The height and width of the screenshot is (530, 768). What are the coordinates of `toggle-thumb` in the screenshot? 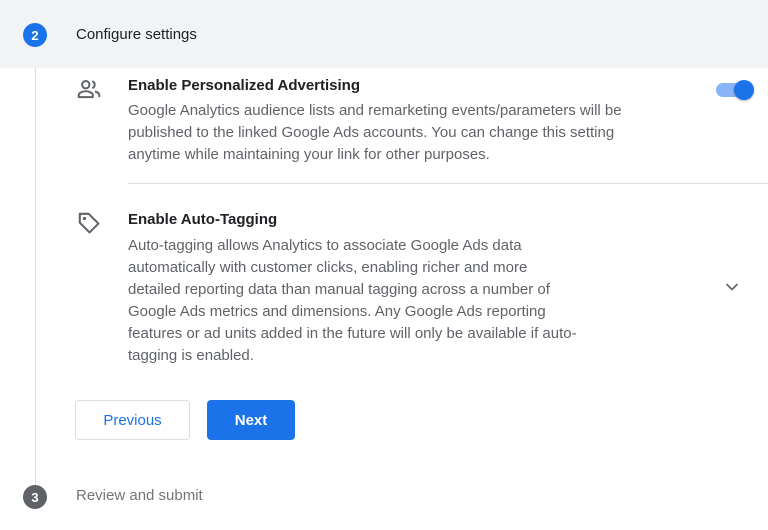 It's located at (744, 90).